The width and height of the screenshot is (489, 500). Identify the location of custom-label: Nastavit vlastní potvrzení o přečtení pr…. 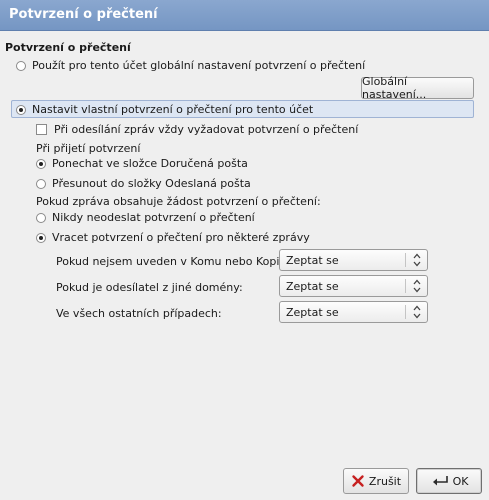
(173, 109).